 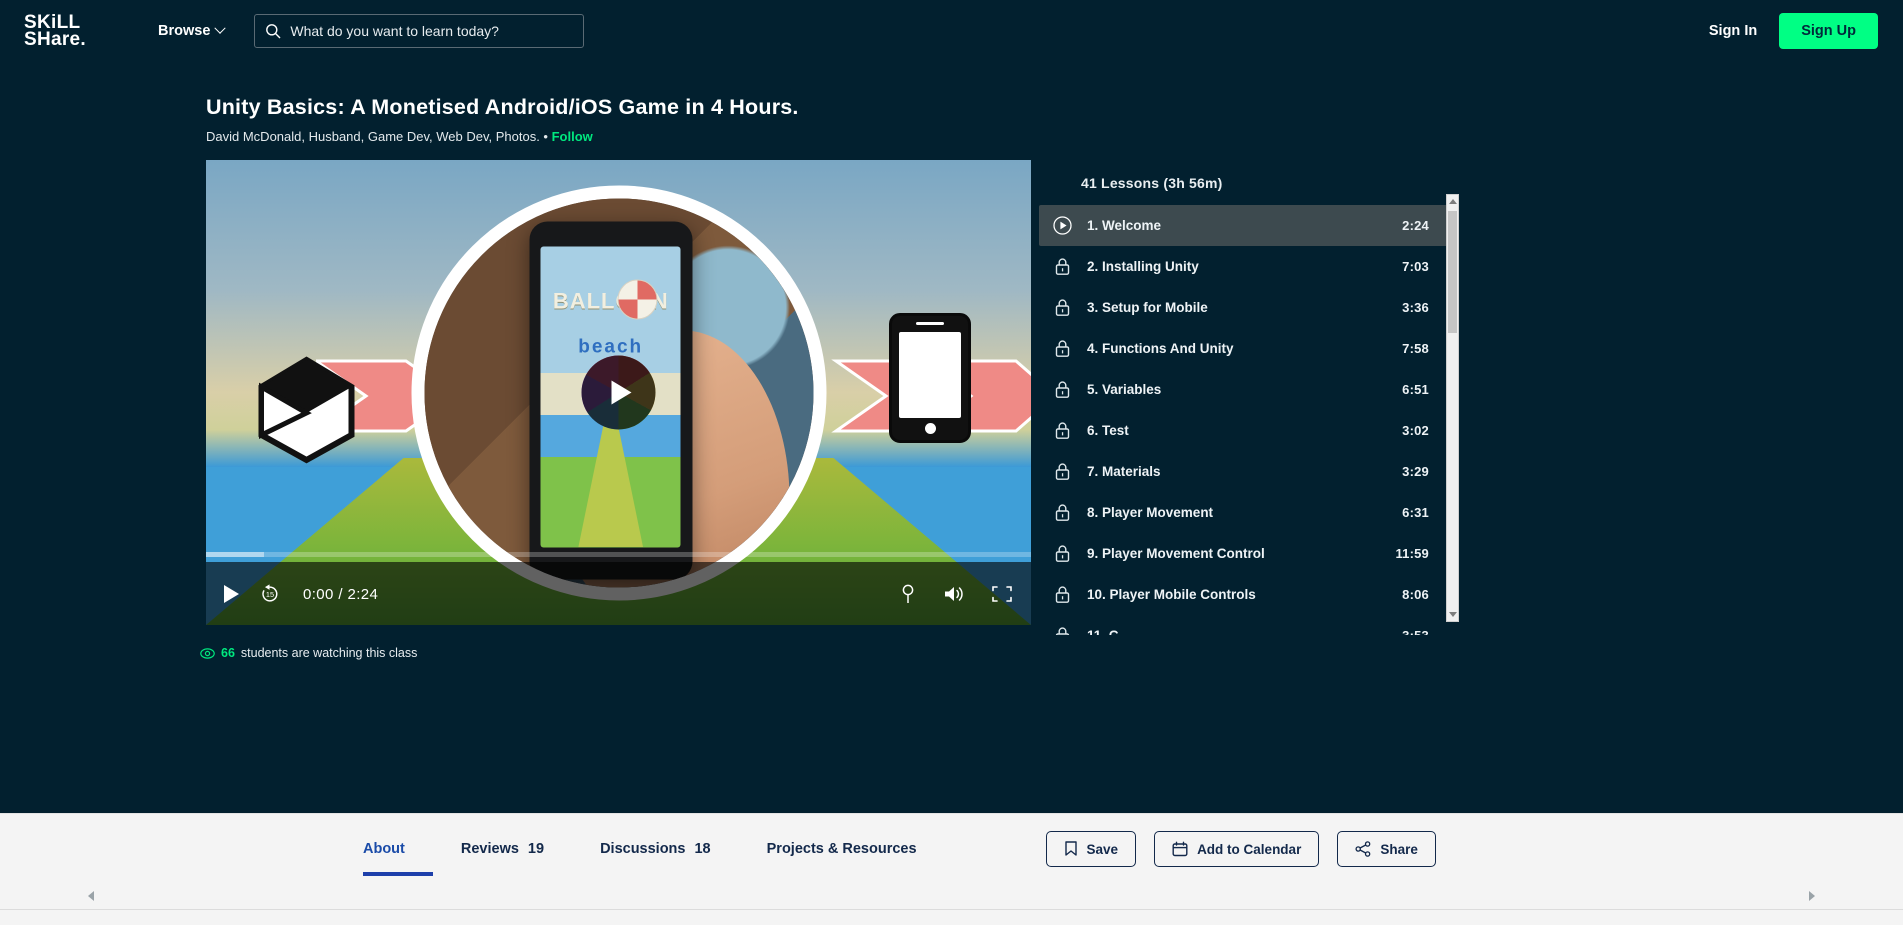 What do you see at coordinates (1415, 225) in the screenshot?
I see `lesson-duration: 2:24` at bounding box center [1415, 225].